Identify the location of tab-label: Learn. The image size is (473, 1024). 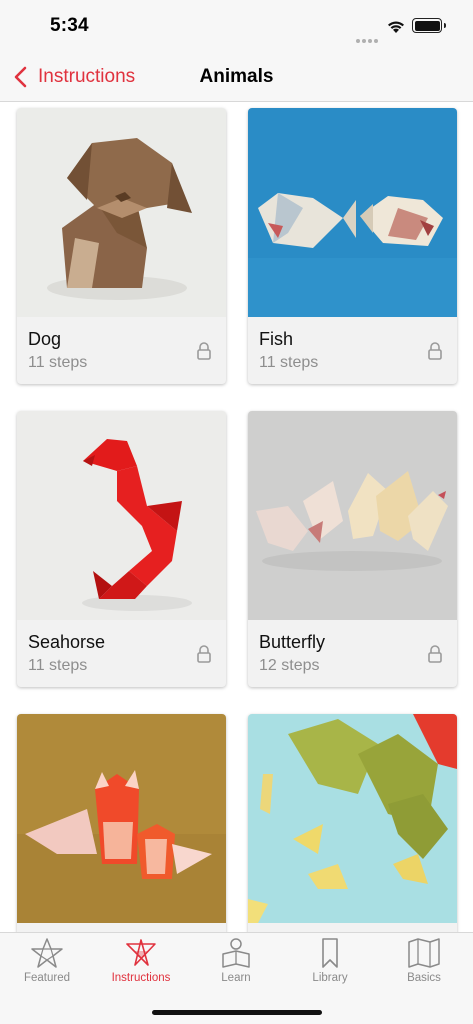
(236, 978).